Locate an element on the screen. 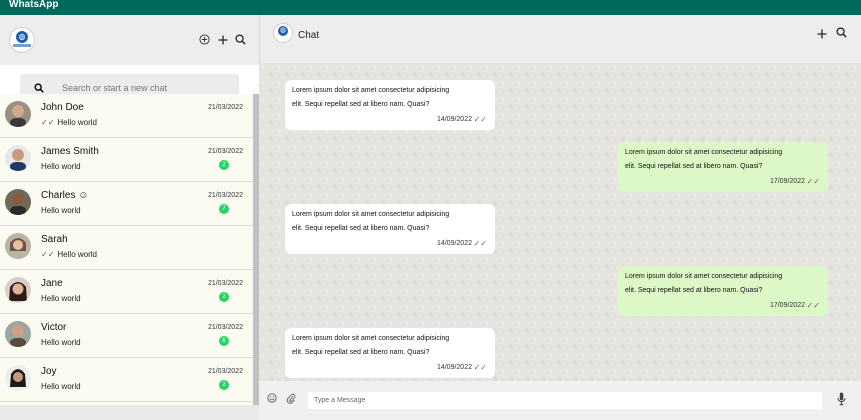 The width and height of the screenshot is (861, 420). chat-item-victor: Victor Hello world 21/03/2022 6 is located at coordinates (126, 336).